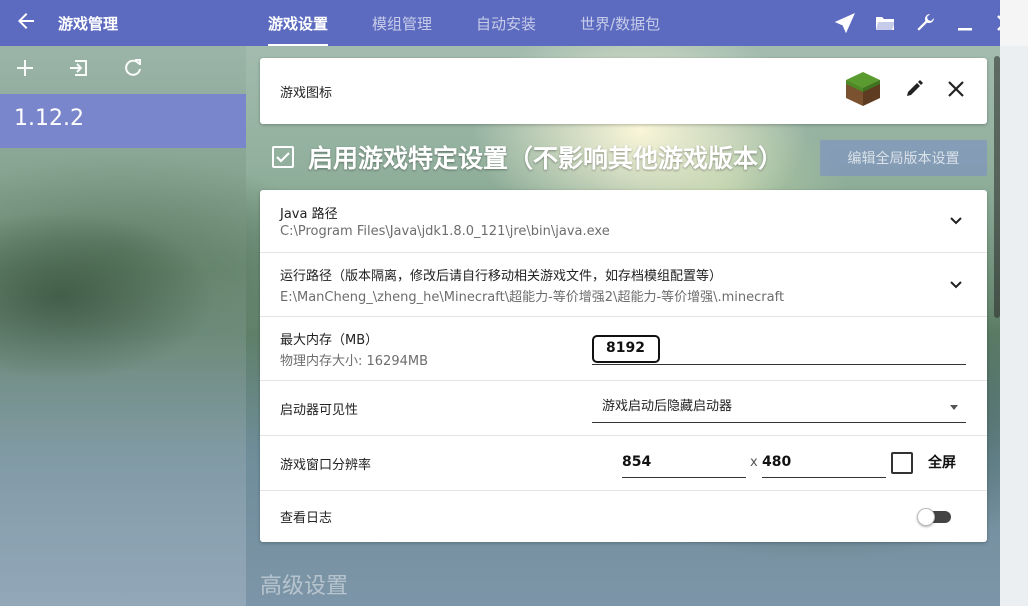 Image resolution: width=1028 pixels, height=606 pixels. Describe the element at coordinates (684, 463) in the screenshot. I see `resolution-width-input: 854` at that location.